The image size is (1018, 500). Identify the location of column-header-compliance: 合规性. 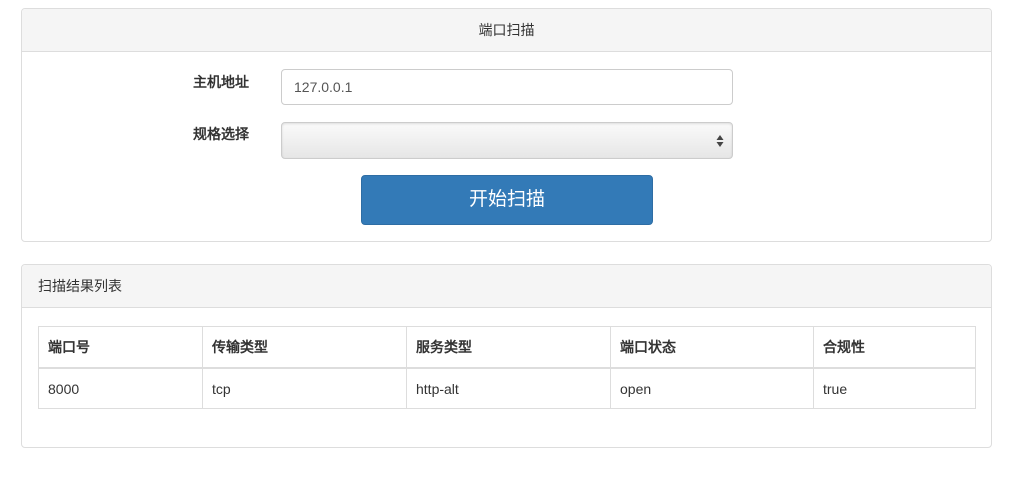
(894, 347).